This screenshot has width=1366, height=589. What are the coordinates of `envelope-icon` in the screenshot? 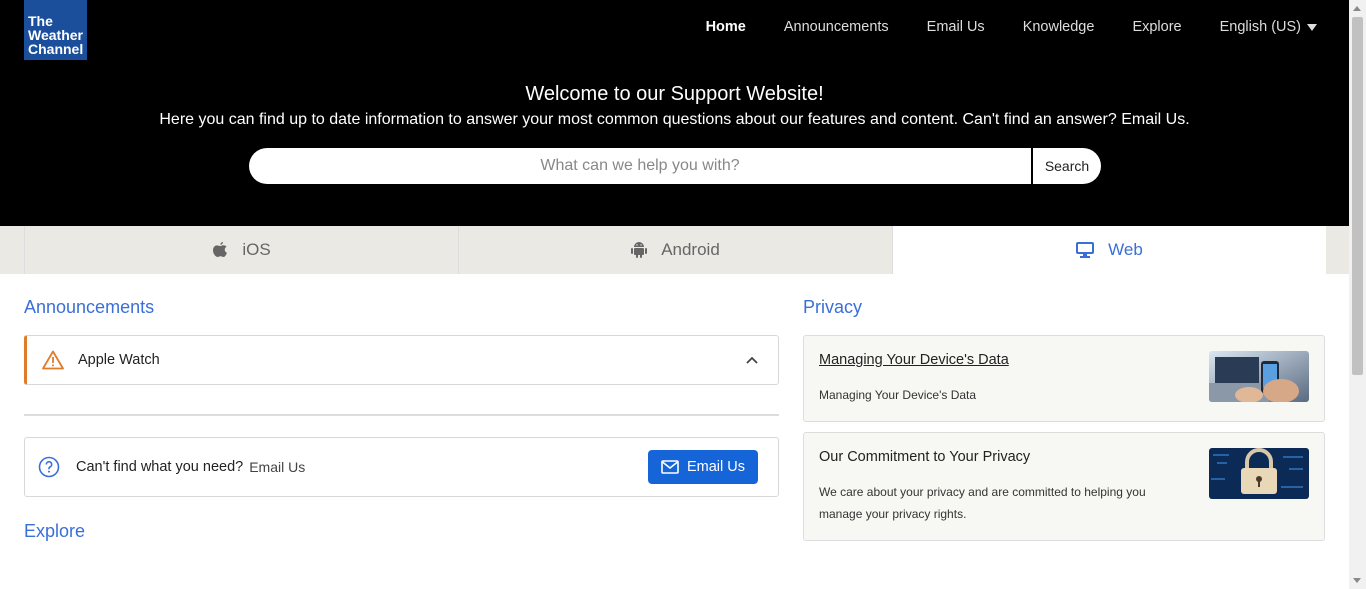 It's located at (670, 467).